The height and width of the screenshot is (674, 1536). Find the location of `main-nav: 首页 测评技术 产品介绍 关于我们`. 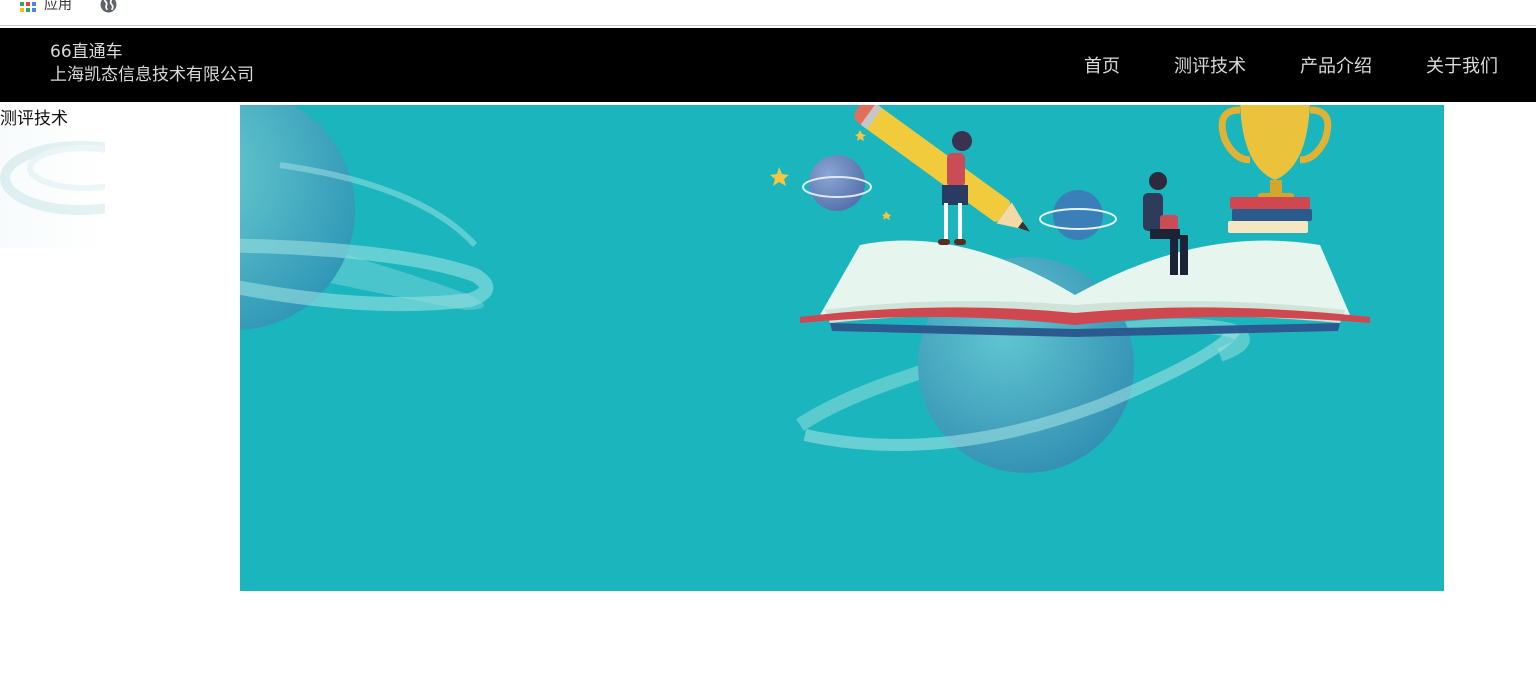

main-nav: 首页 测评技术 产品介绍 关于我们 is located at coordinates (1264, 65).